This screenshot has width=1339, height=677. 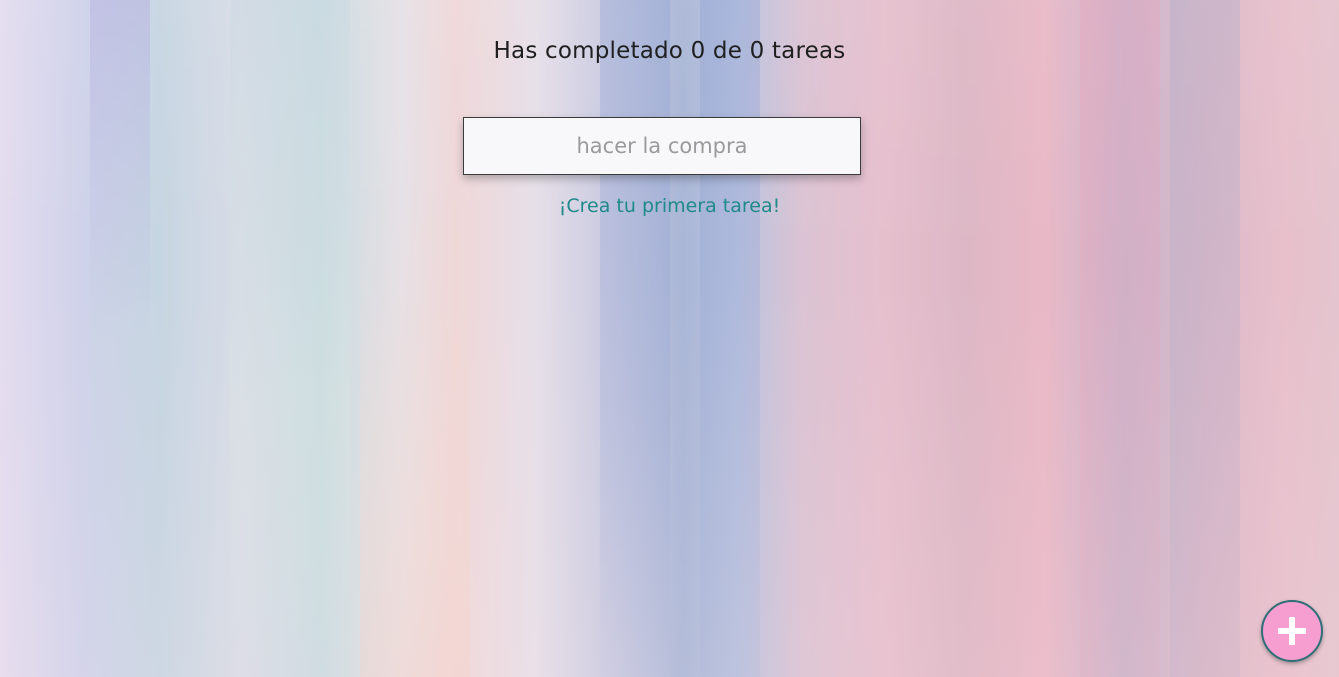 What do you see at coordinates (669, 206) in the screenshot?
I see `empty-state-message: ¡Crea tu primera tarea!` at bounding box center [669, 206].